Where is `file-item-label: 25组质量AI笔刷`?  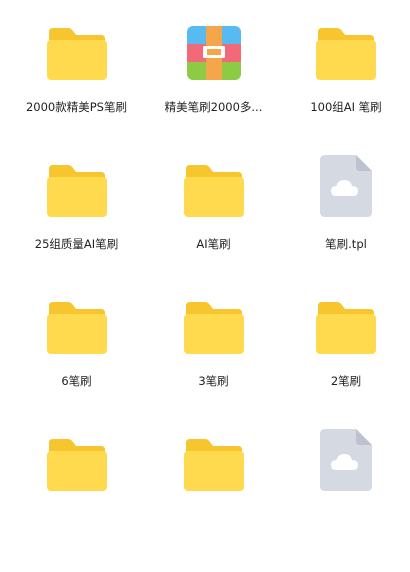 file-item-label: 25组质量AI笔刷 is located at coordinates (76, 244).